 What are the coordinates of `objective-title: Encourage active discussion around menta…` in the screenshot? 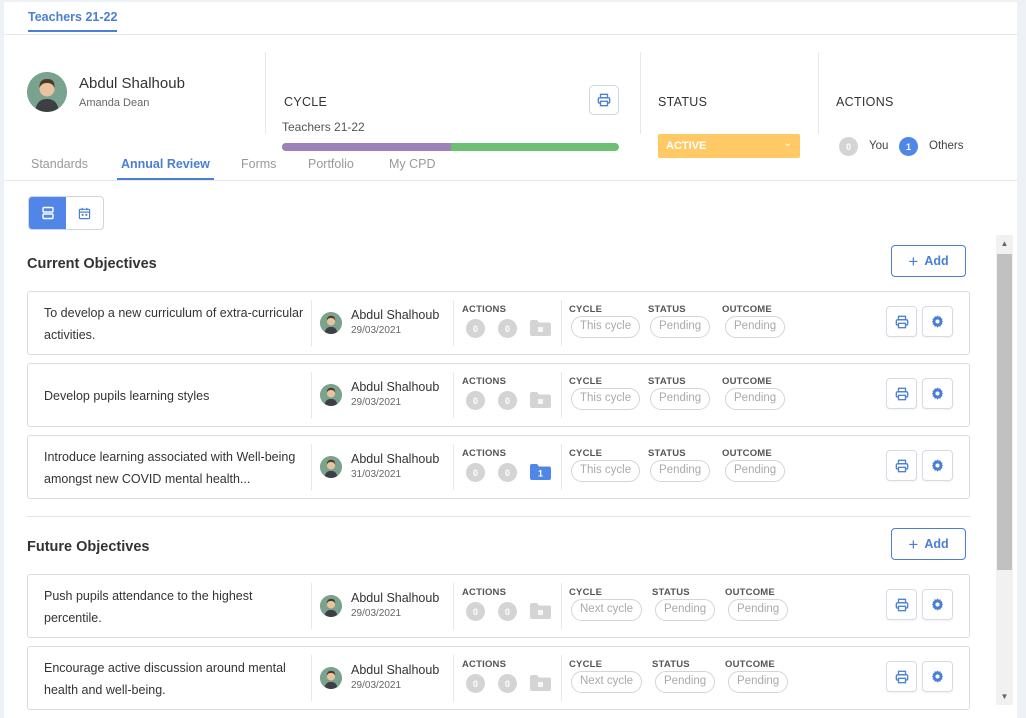 It's located at (175, 679).